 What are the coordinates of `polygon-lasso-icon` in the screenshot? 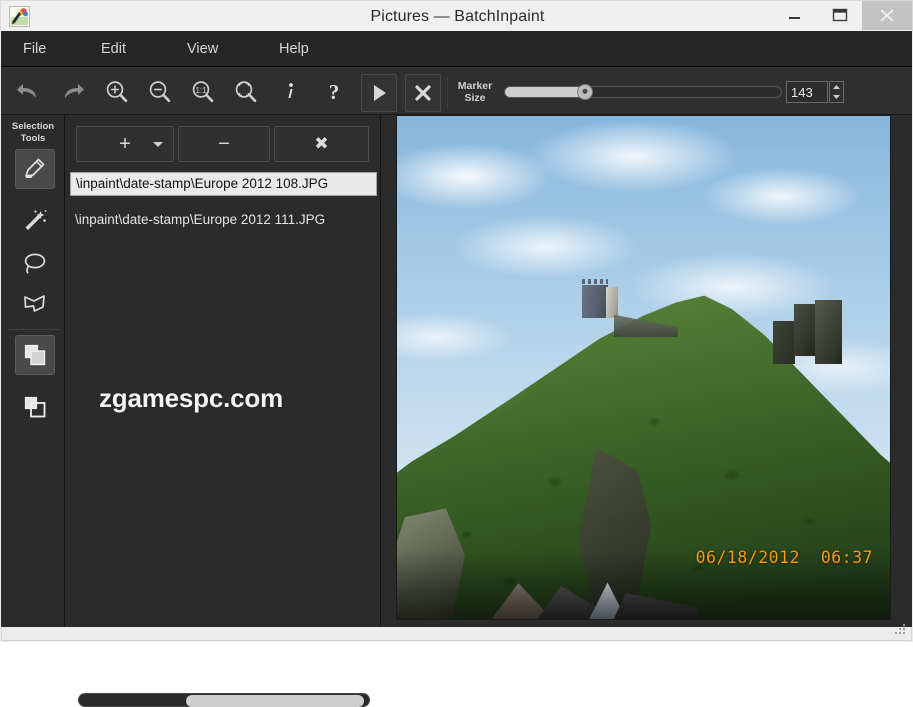 It's located at (34, 303).